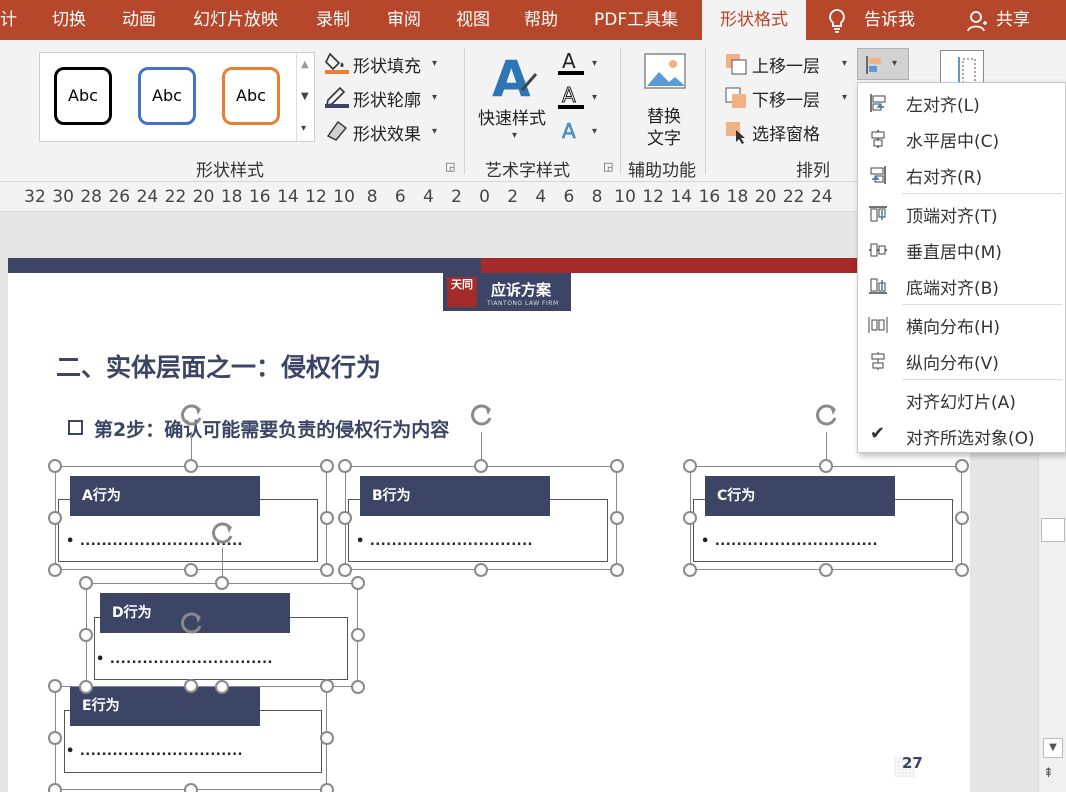 The image size is (1066, 792). What do you see at coordinates (572, 96) in the screenshot?
I see `text-outline-icon: A` at bounding box center [572, 96].